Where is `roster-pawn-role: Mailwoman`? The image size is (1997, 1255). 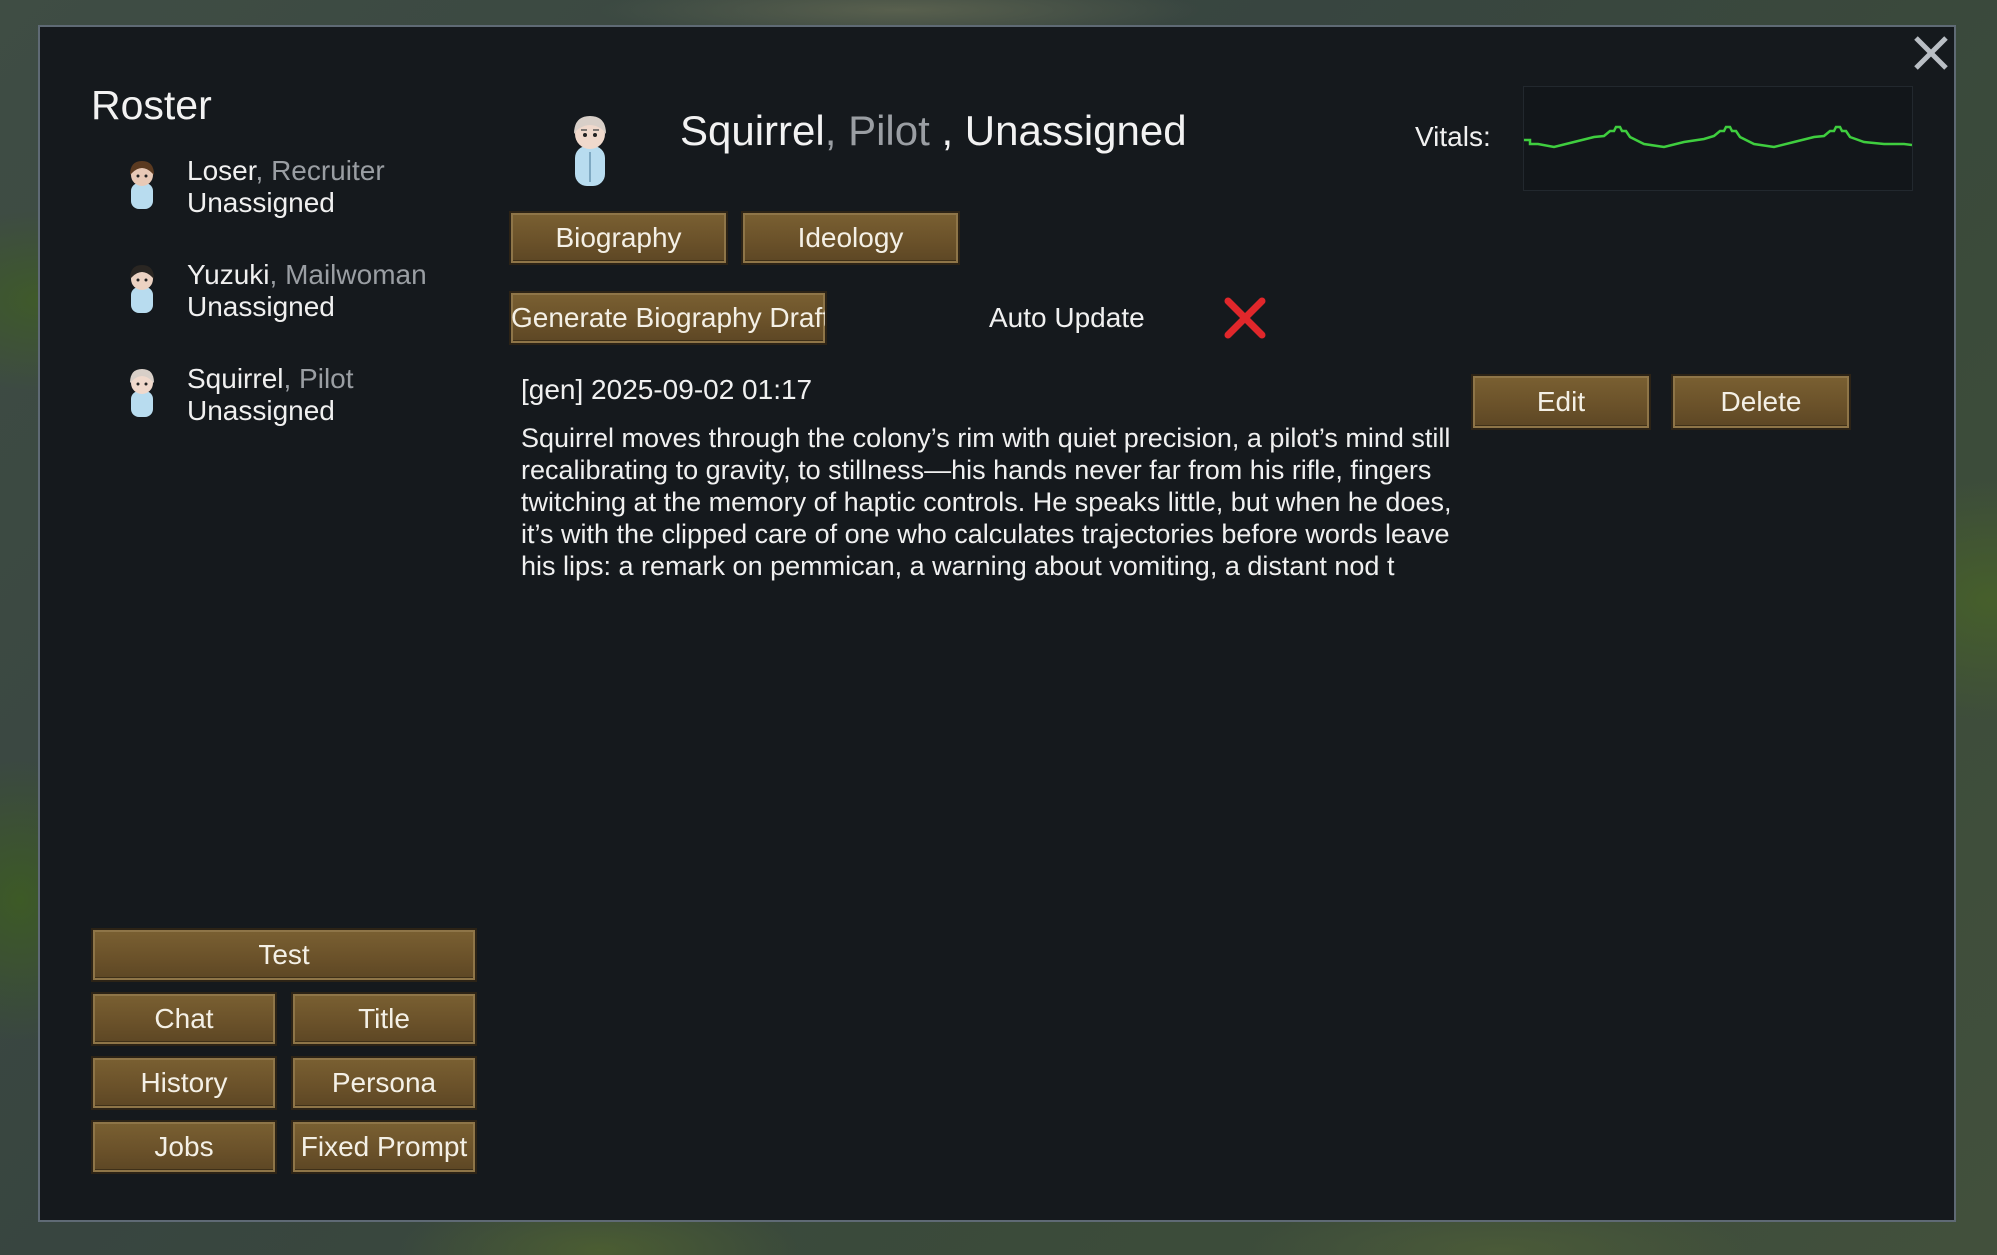
roster-pawn-role: Mailwoman is located at coordinates (356, 274).